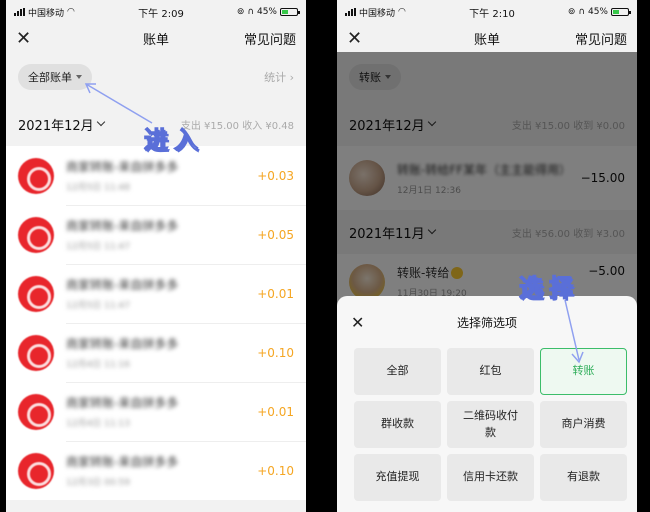  I want to click on item-amount: +0.05, so click(275, 234).